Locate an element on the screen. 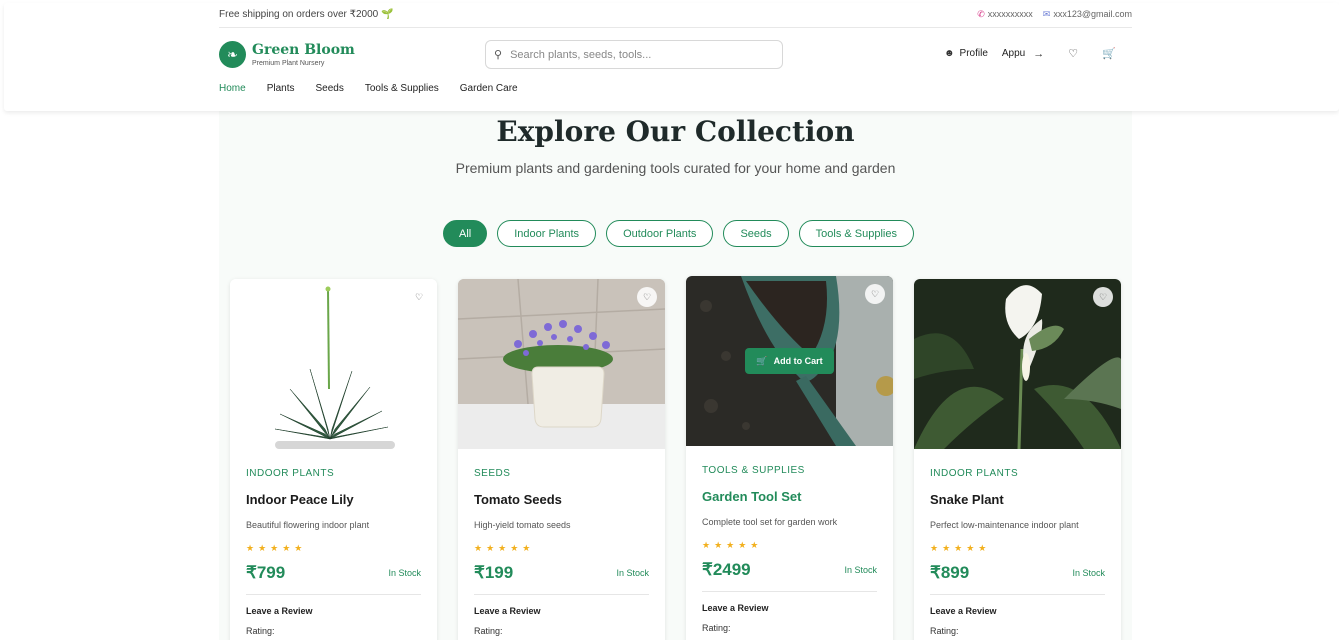 This screenshot has width=1339, height=640. user-name: Appu is located at coordinates (1013, 53).